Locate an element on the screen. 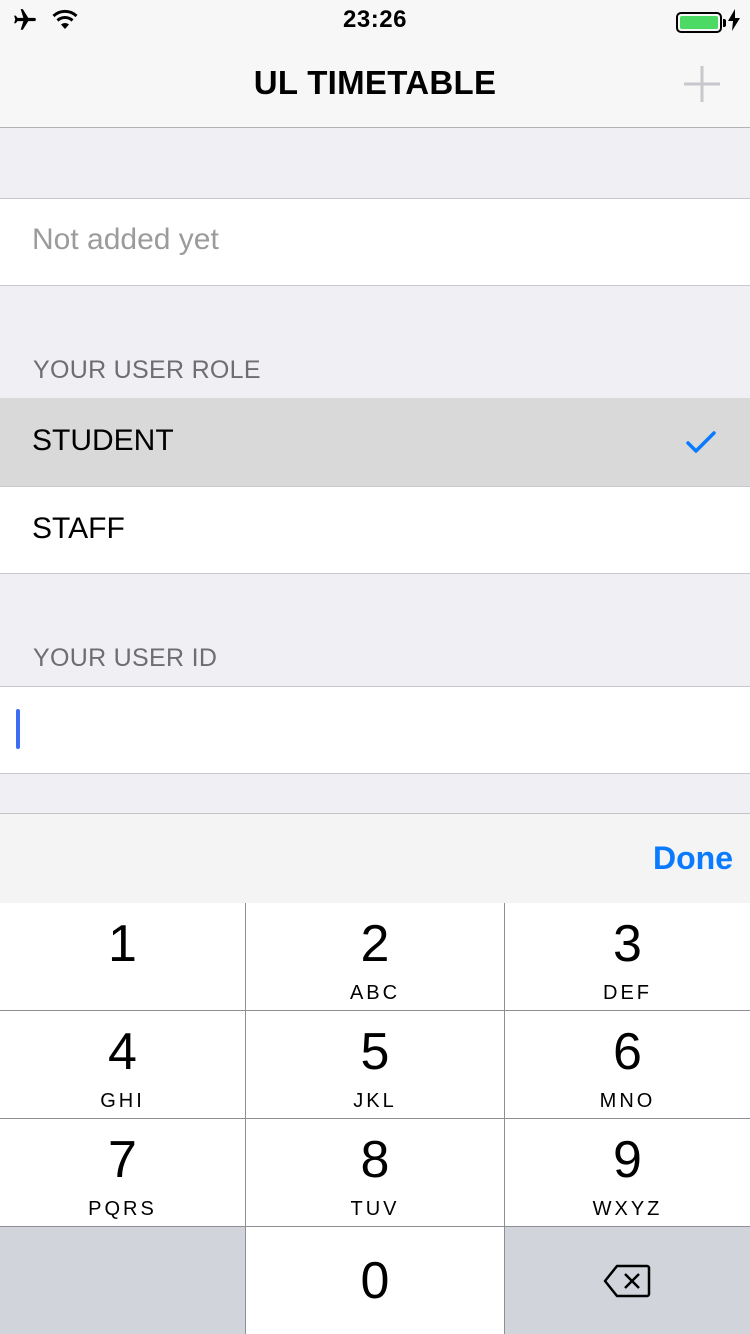  role-option-student: STUDENT is located at coordinates (375, 442).